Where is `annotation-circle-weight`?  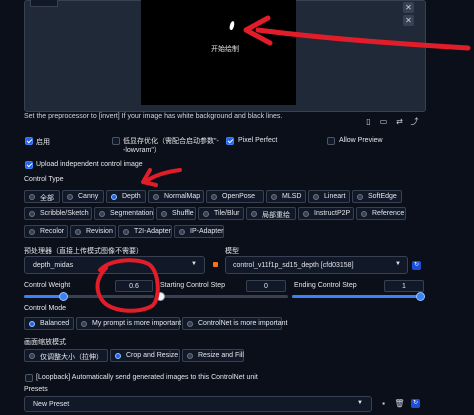 annotation-circle-weight is located at coordinates (127, 285).